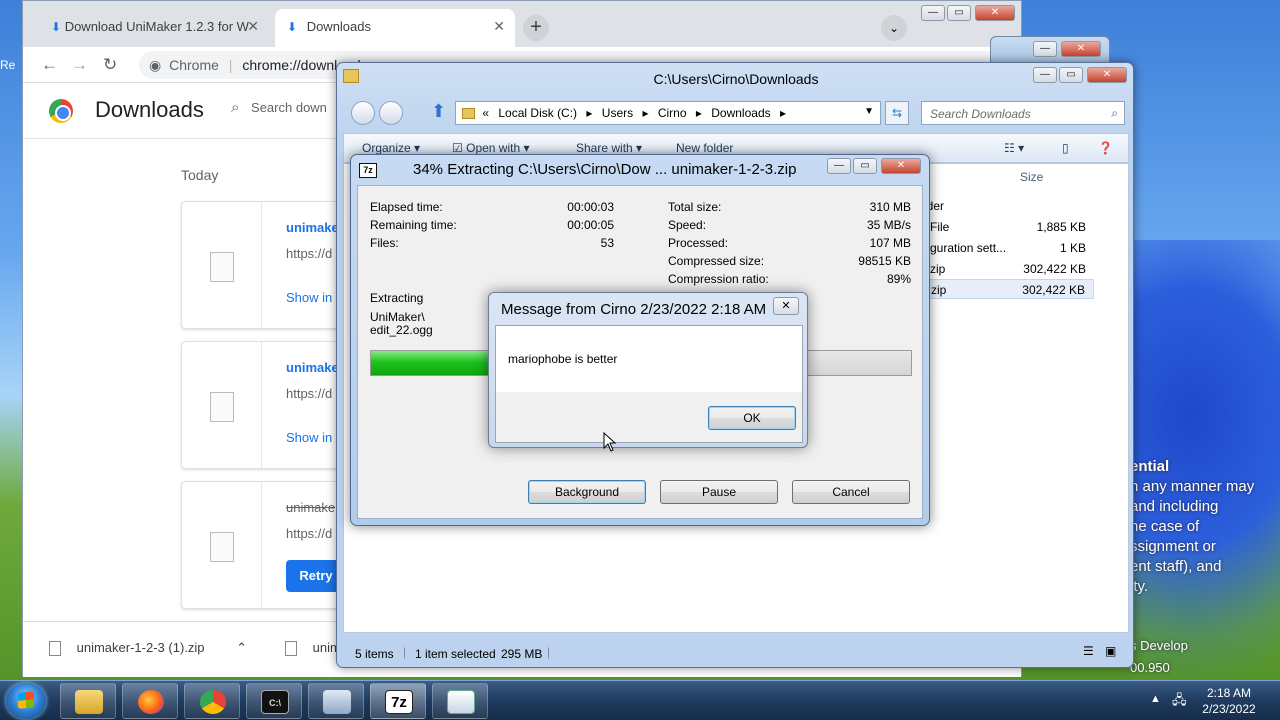 The height and width of the screenshot is (720, 1280). What do you see at coordinates (672, 113) in the screenshot?
I see `breadcrumb-cirno: Cirno` at bounding box center [672, 113].